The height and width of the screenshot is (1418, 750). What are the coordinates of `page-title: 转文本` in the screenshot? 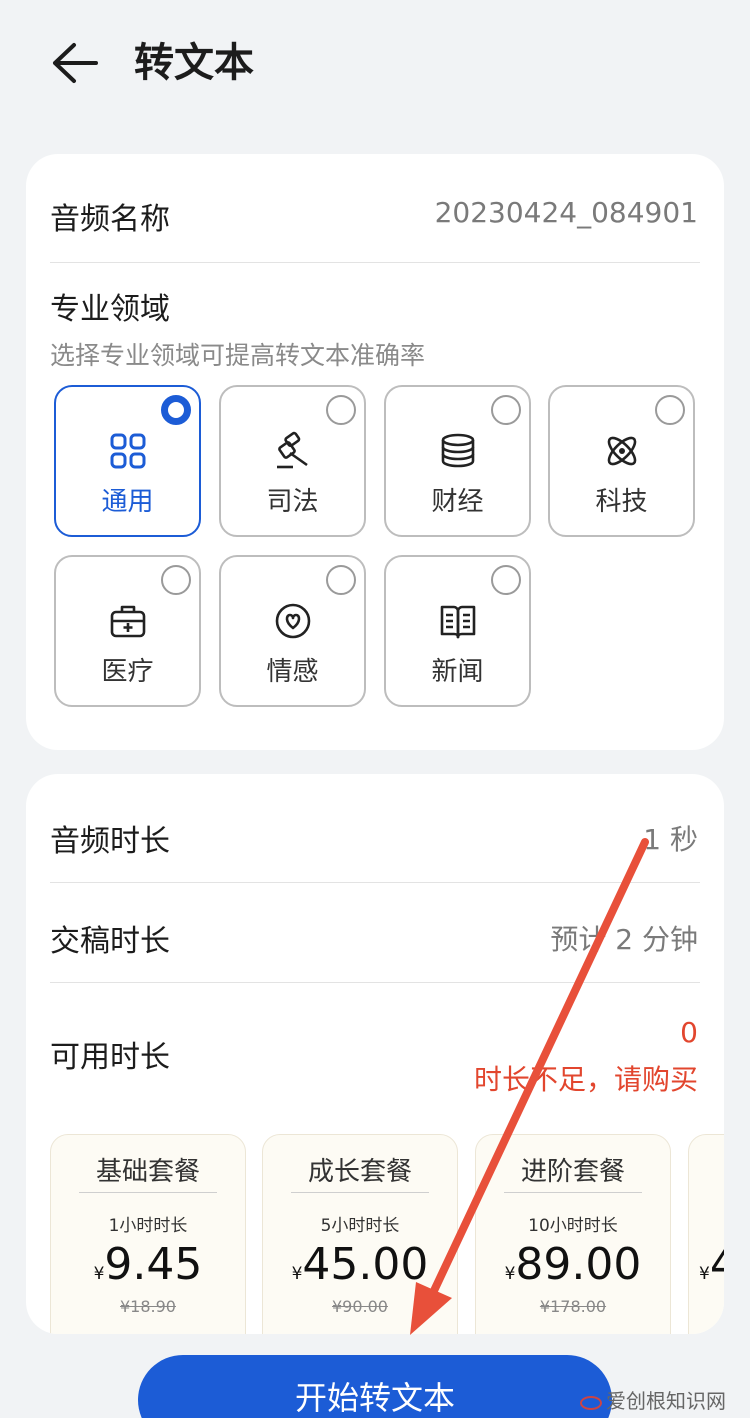 It's located at (194, 63).